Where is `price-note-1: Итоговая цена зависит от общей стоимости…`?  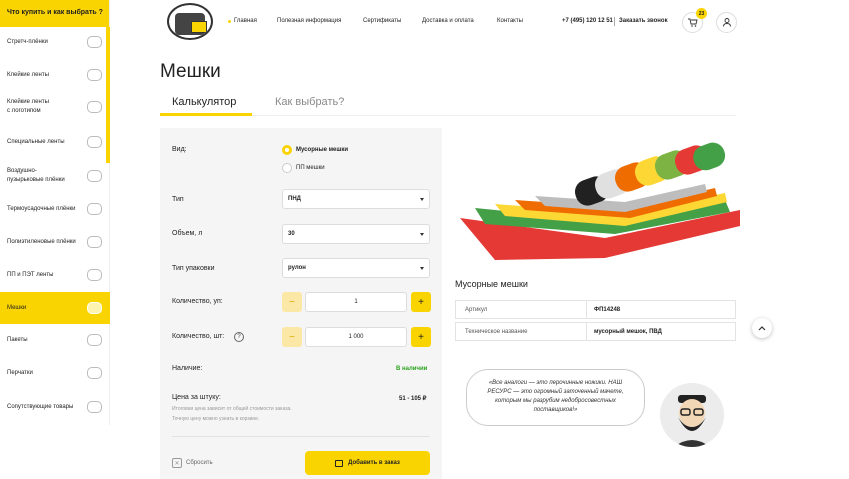
price-note-1: Итоговая цена зависит от общей стоимости… is located at coordinates (232, 409).